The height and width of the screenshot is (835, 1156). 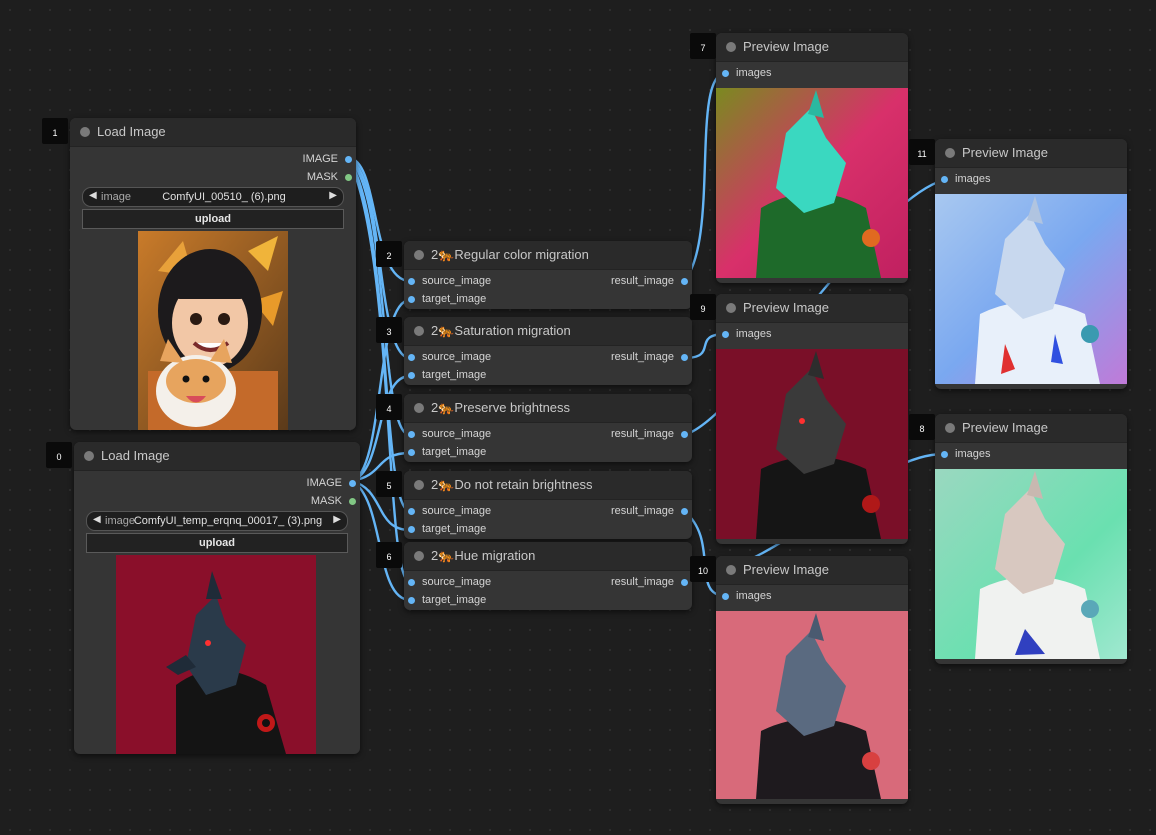 What do you see at coordinates (812, 419) in the screenshot?
I see `preview-image-node-9: Preview Image images` at bounding box center [812, 419].